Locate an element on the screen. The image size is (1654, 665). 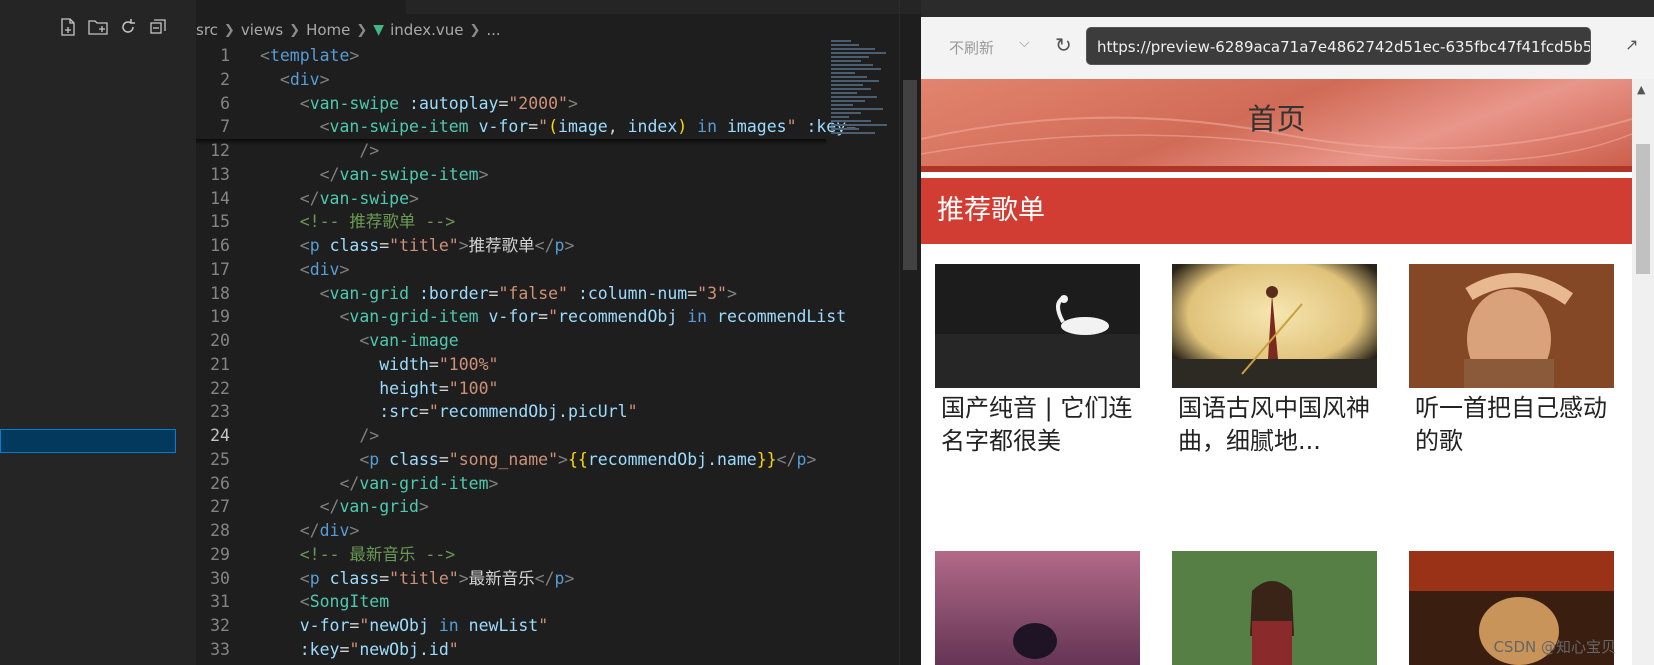
code-line: 15 <!-- 推荐歌单 --> is located at coordinates (511, 222).